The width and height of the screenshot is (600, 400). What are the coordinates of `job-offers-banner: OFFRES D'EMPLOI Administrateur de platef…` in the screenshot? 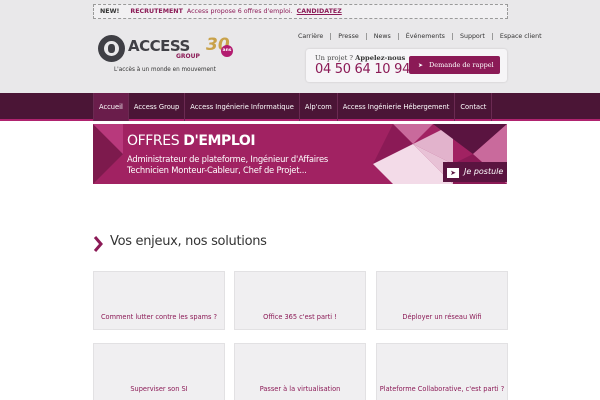 It's located at (300, 154).